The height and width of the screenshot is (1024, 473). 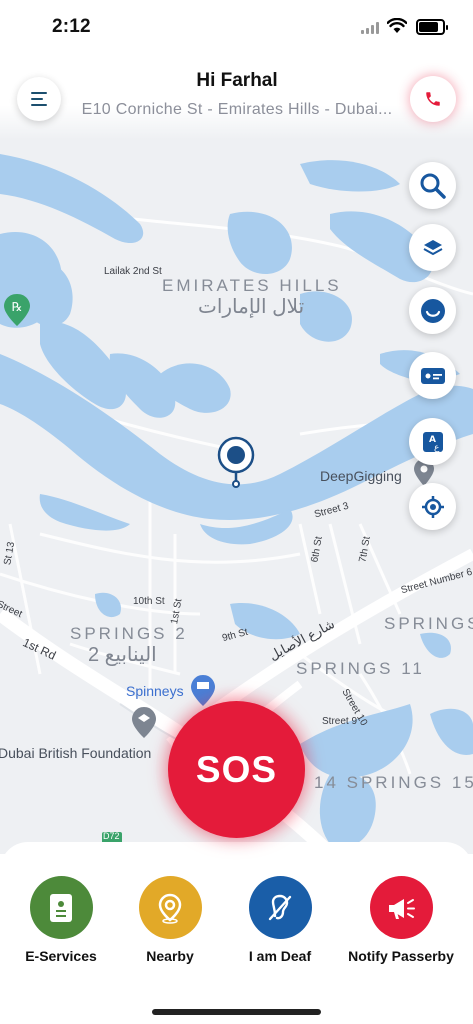 I want to click on map-label: SPRINGS, so click(x=428, y=623).